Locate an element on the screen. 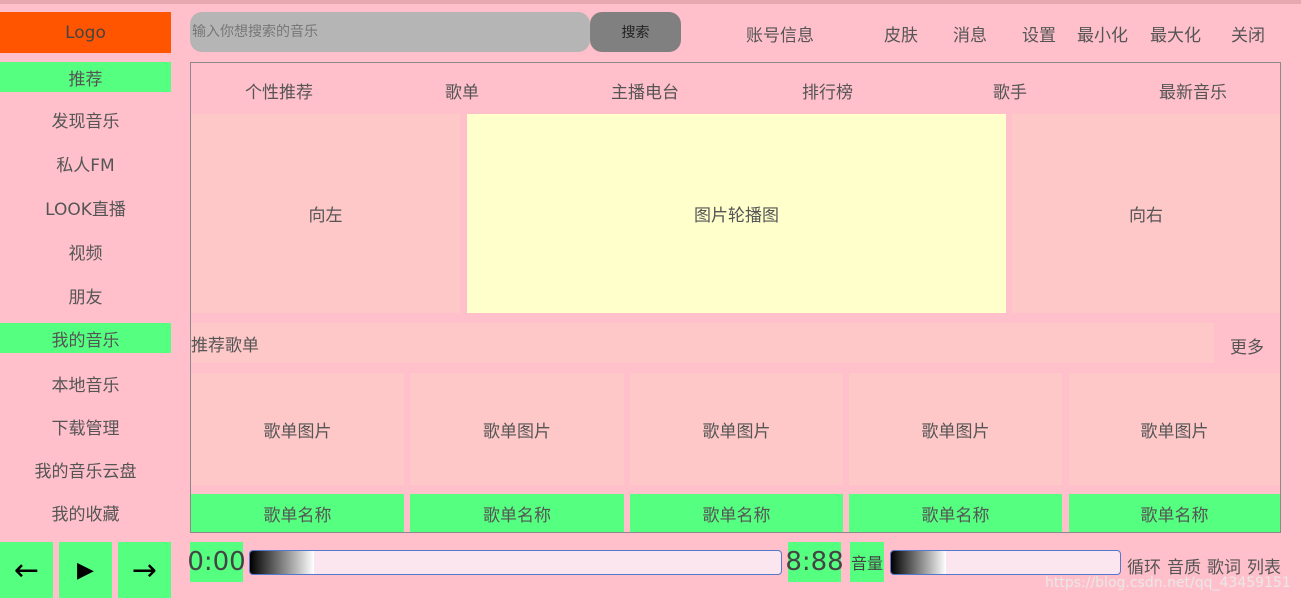  messages-link: 消息 is located at coordinates (970, 33).